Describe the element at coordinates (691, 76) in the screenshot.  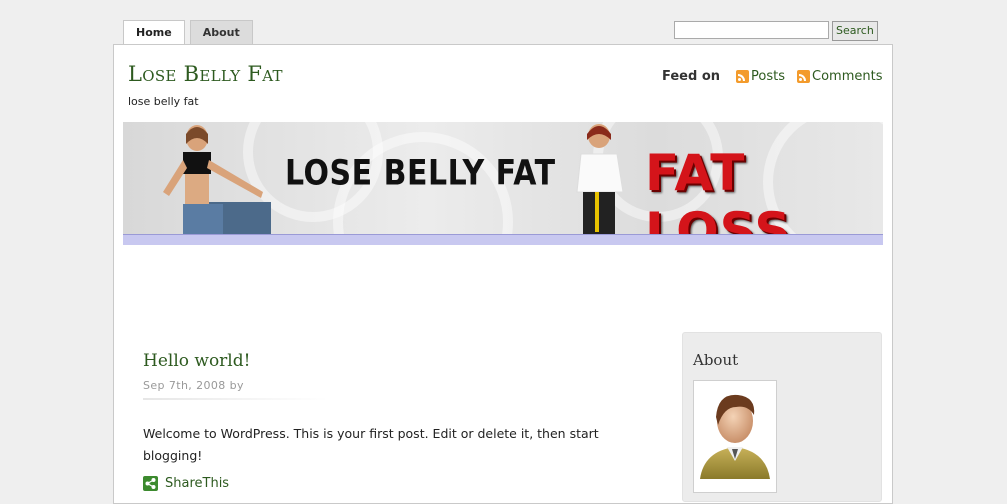
I see `feed-label: Feed on` at that location.